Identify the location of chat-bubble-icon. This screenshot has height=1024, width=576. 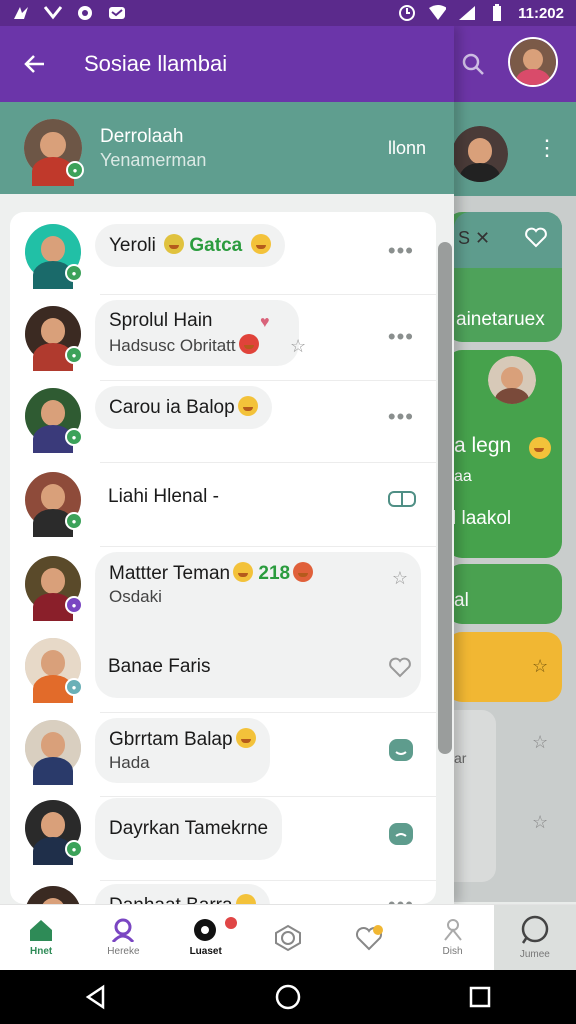
(204, 930).